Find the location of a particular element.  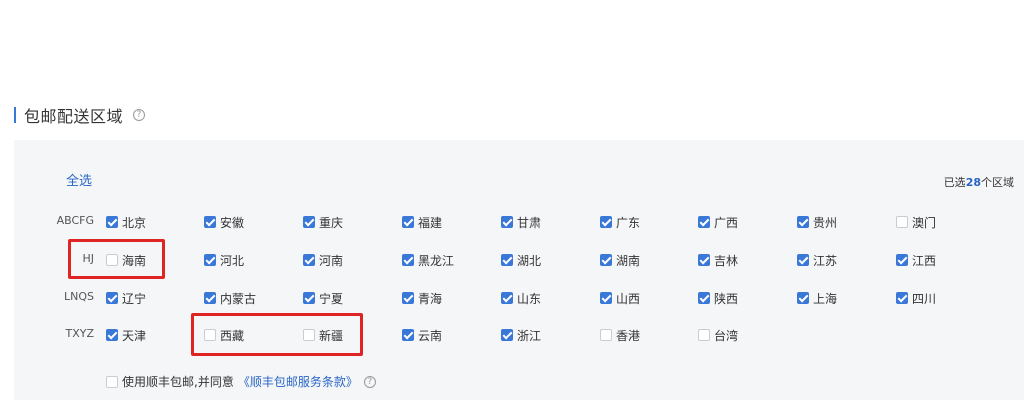

selected-count-number: 28 is located at coordinates (973, 182).